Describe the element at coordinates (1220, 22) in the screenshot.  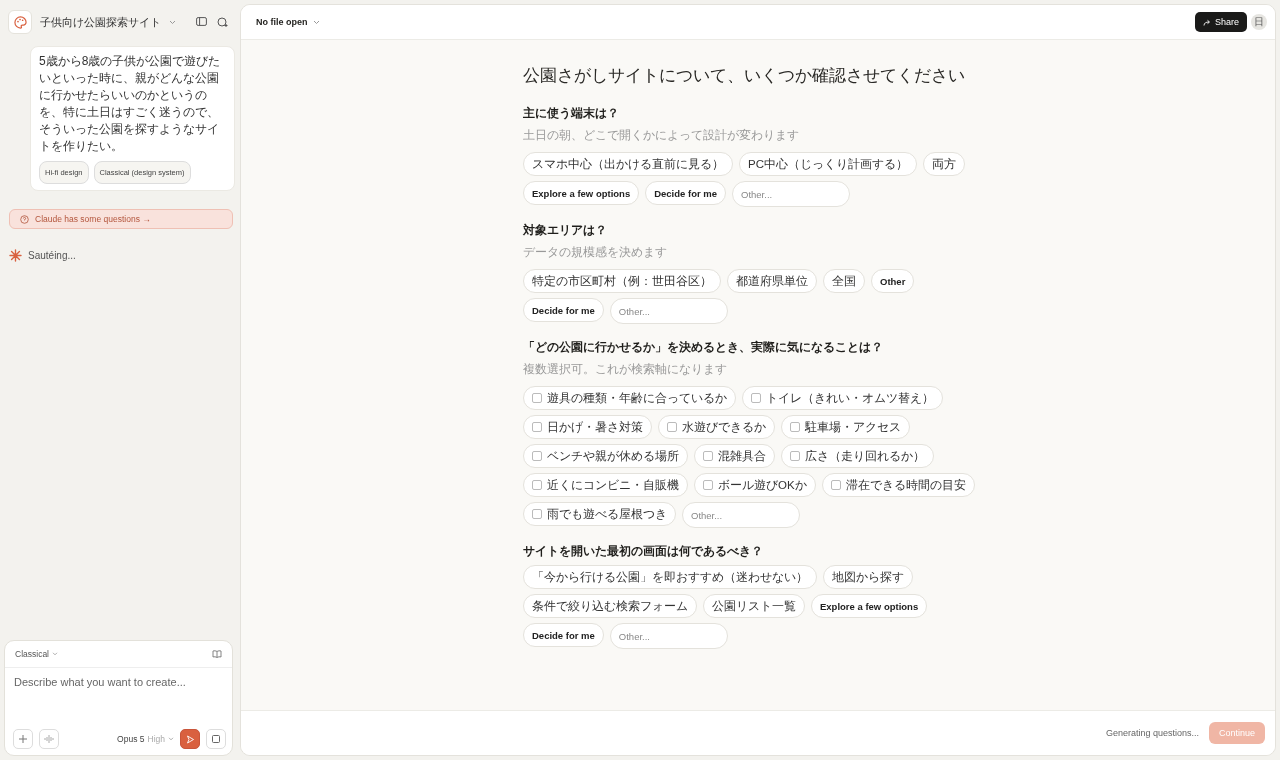
I see `share-button: Share` at that location.